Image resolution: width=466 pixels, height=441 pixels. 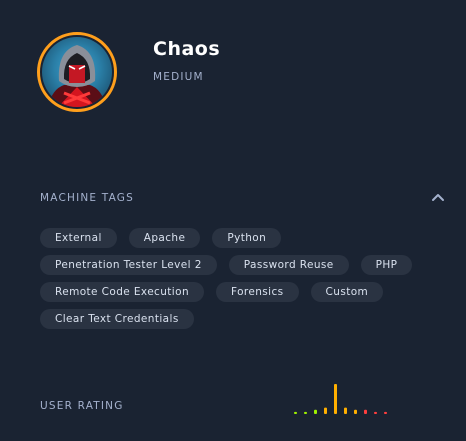 What do you see at coordinates (386, 265) in the screenshot?
I see `tag-php: PHP` at bounding box center [386, 265].